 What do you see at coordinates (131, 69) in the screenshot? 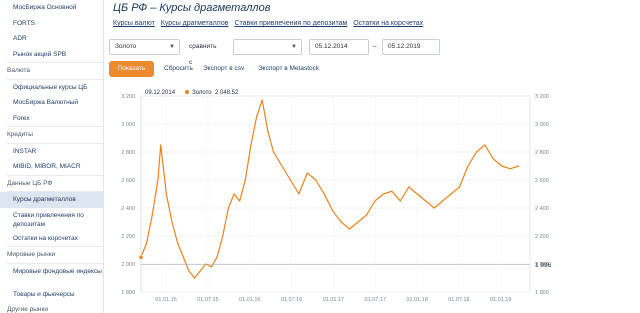
I see `show-button: Показать` at bounding box center [131, 69].